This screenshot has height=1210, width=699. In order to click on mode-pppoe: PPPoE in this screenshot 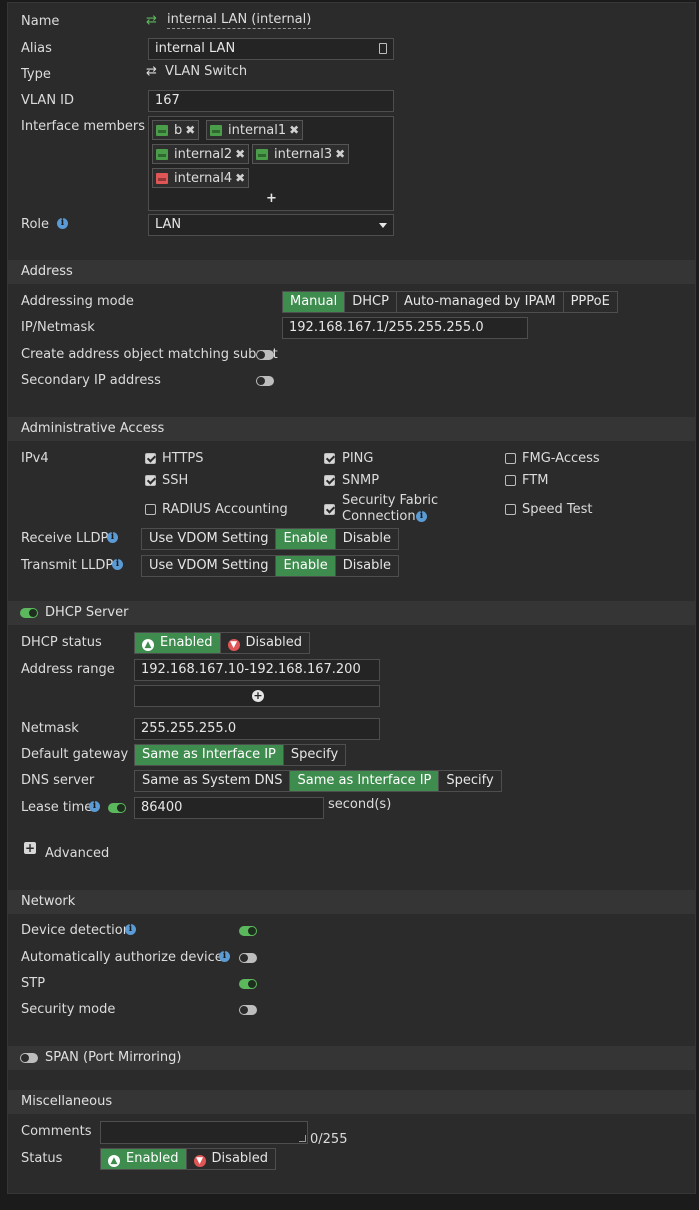, I will do `click(590, 302)`.